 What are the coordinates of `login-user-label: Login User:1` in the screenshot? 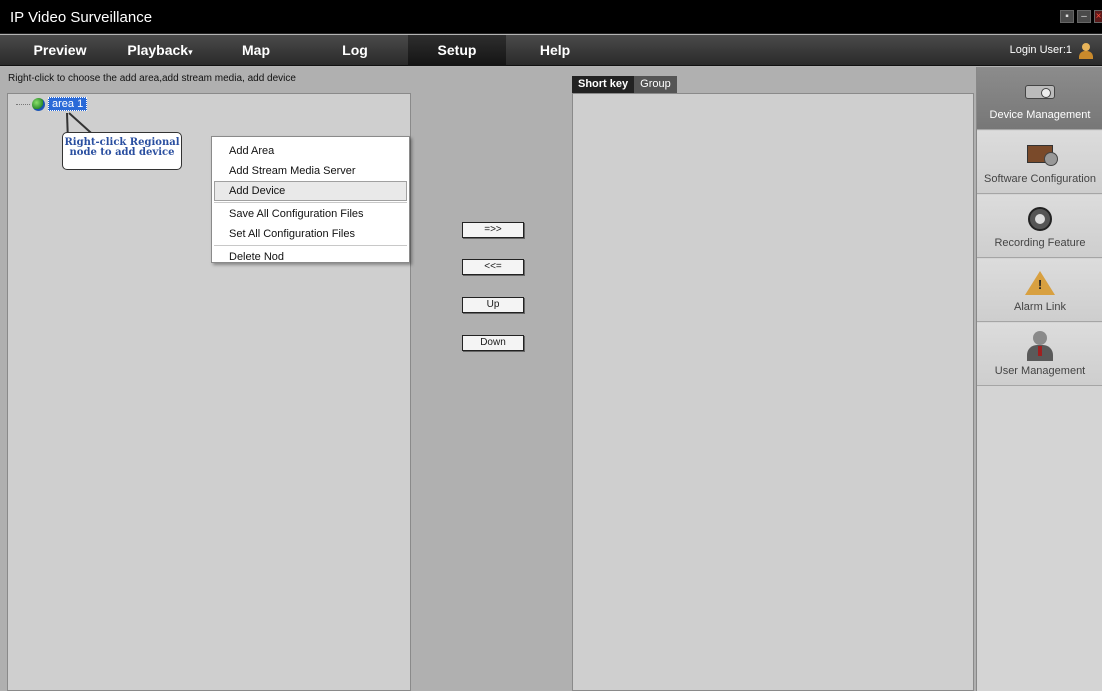 It's located at (1040, 50).